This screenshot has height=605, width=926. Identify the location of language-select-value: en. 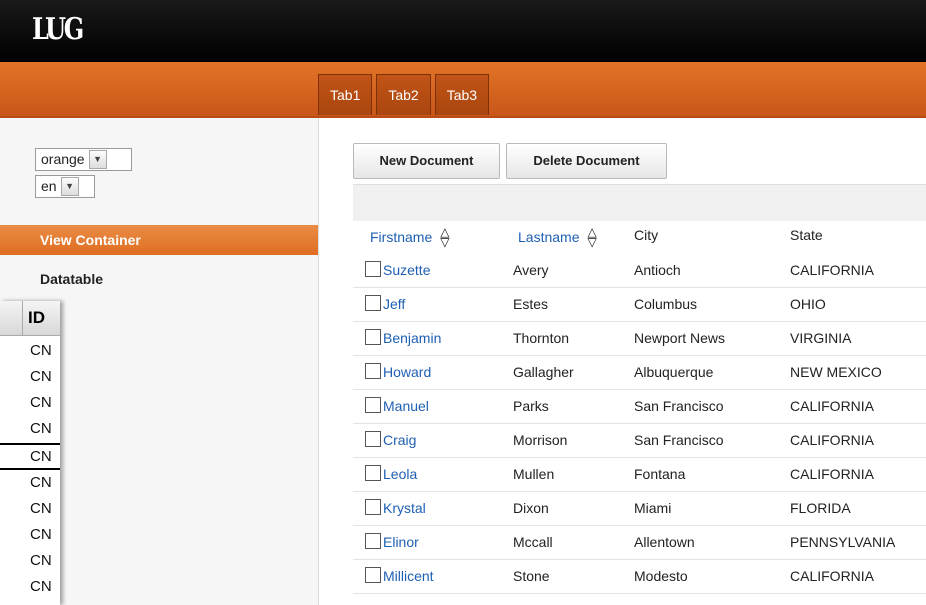
(49, 186).